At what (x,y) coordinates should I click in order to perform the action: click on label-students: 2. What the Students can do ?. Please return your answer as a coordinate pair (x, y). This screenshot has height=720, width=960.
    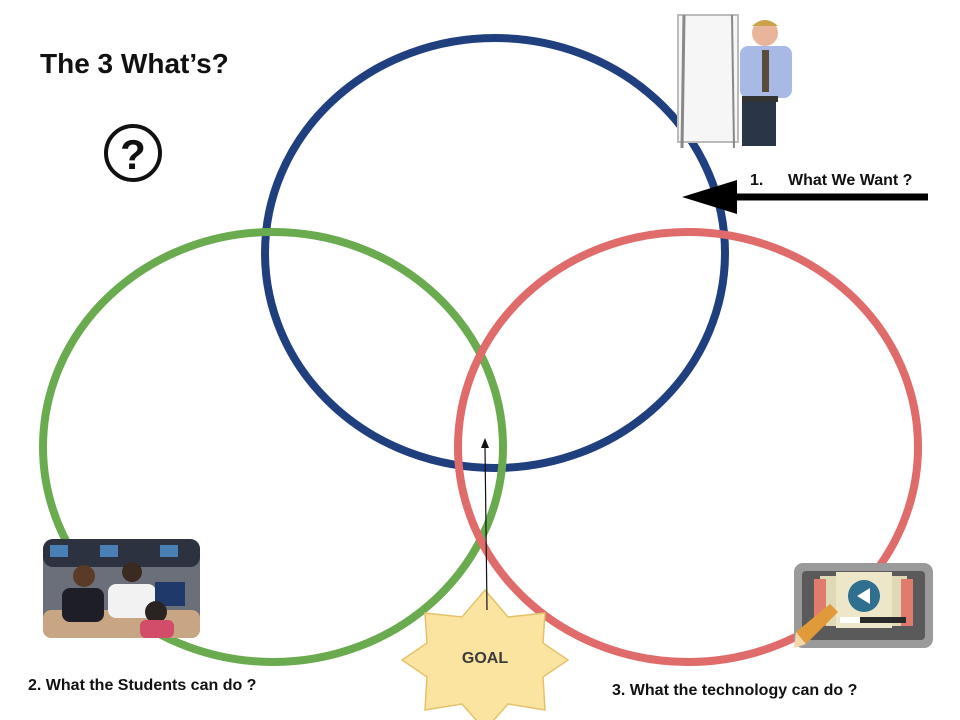
    Looking at the image, I should click on (142, 685).